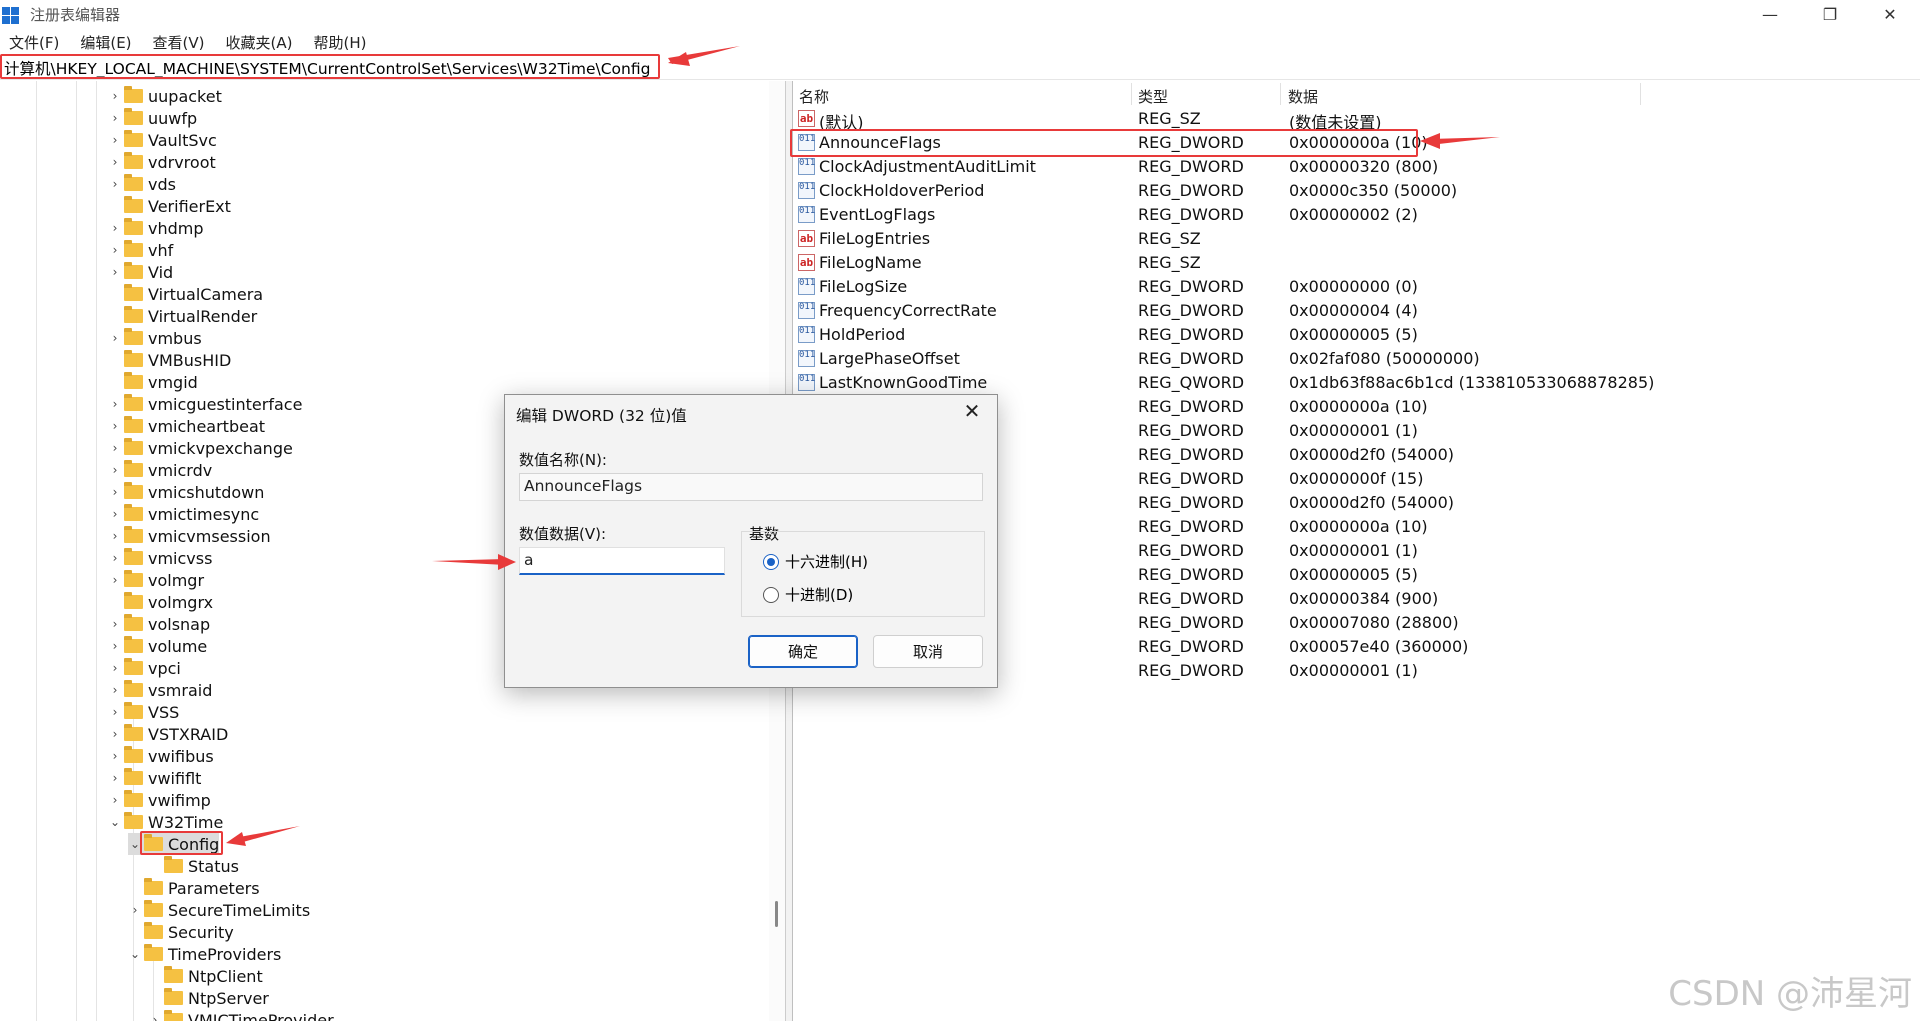 This screenshot has height=1021, width=1920. What do you see at coordinates (143, 712) in the screenshot?
I see `tree-node: › VSS` at bounding box center [143, 712].